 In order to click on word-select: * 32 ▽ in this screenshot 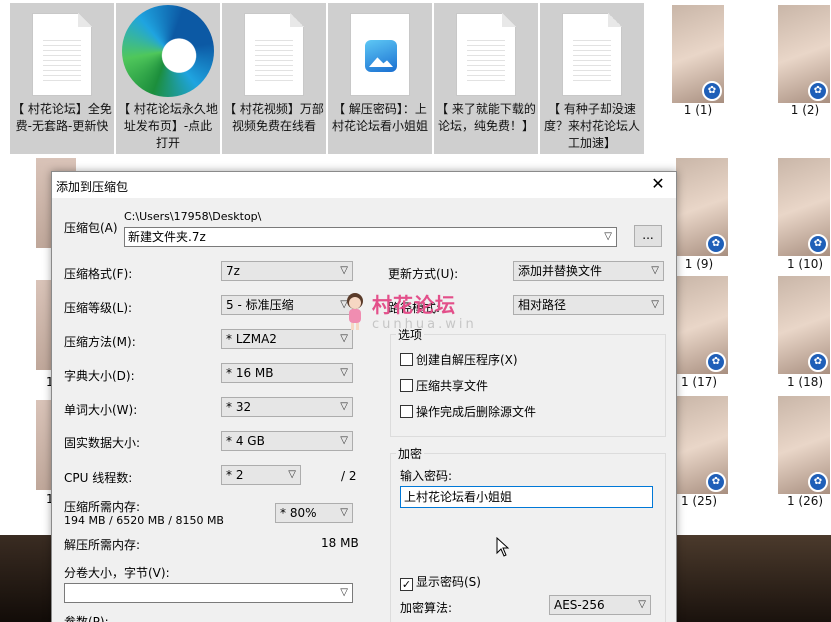, I will do `click(287, 407)`.